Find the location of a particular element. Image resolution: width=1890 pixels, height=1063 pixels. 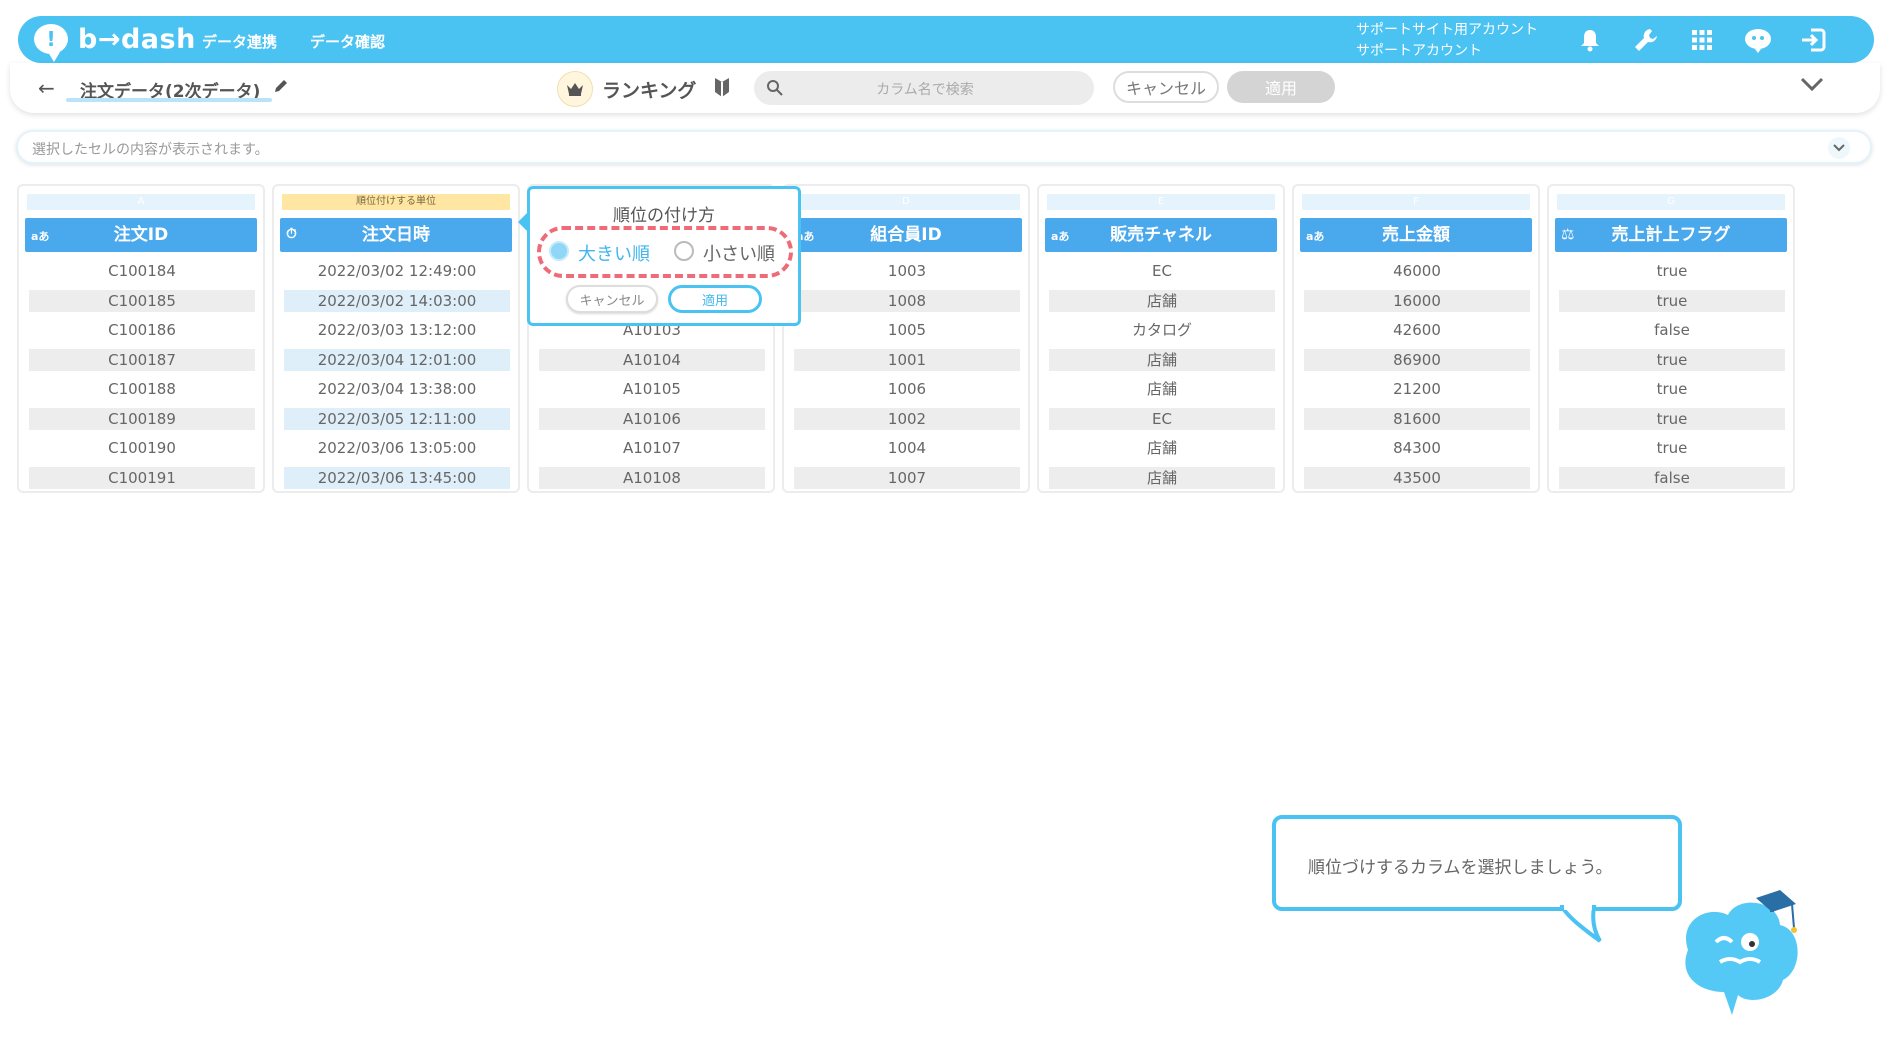

dataset-name-underline is located at coordinates (169, 100).